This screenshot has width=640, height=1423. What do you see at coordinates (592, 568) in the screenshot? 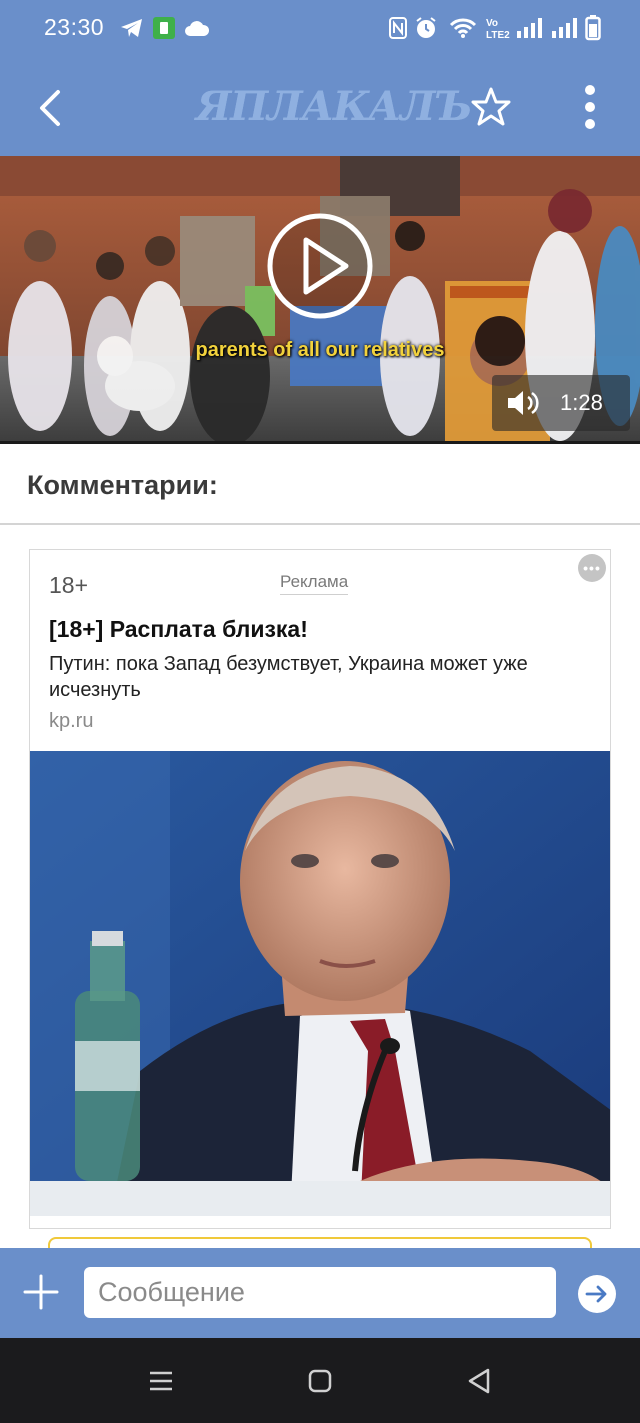
I see `more-horizontal-icon: •••` at bounding box center [592, 568].